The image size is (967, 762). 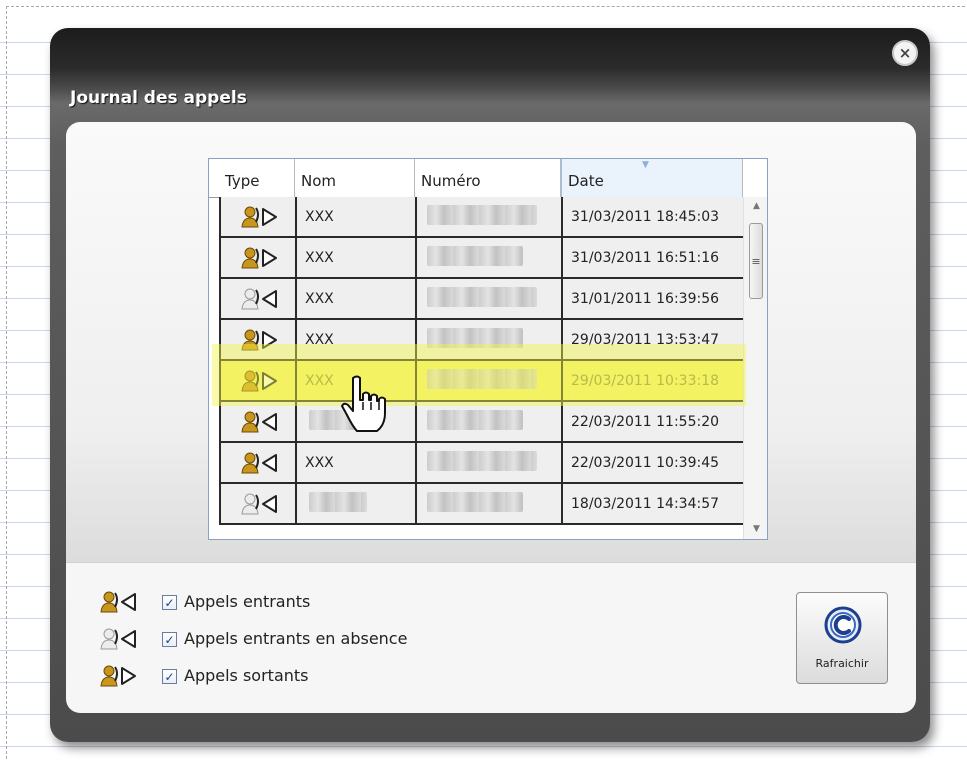 I want to click on column-header-date: ▼ Date, so click(x=652, y=178).